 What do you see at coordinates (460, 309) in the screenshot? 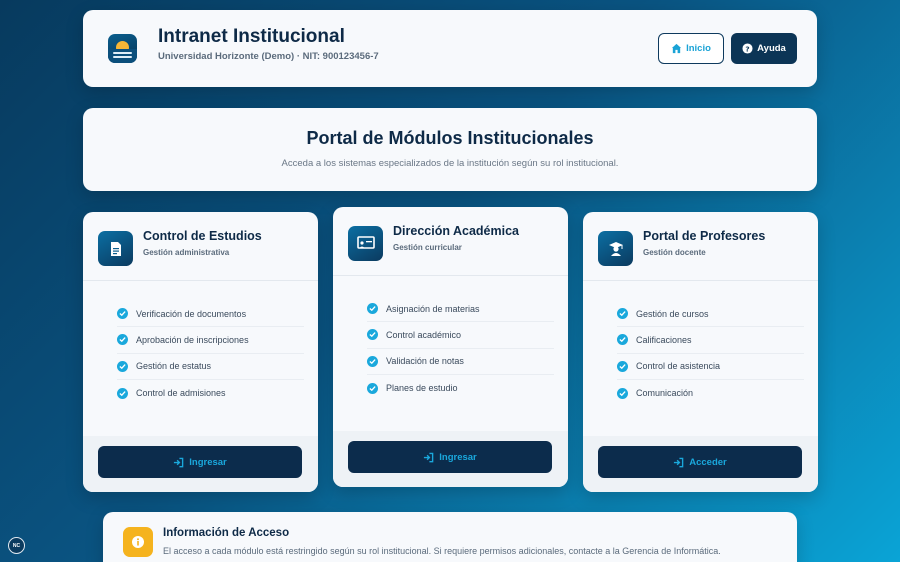
I see `list-item: Asignación de materias` at bounding box center [460, 309].